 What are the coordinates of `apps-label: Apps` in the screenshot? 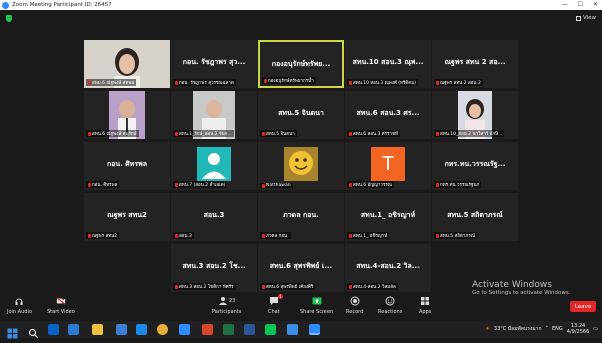 It's located at (425, 312).